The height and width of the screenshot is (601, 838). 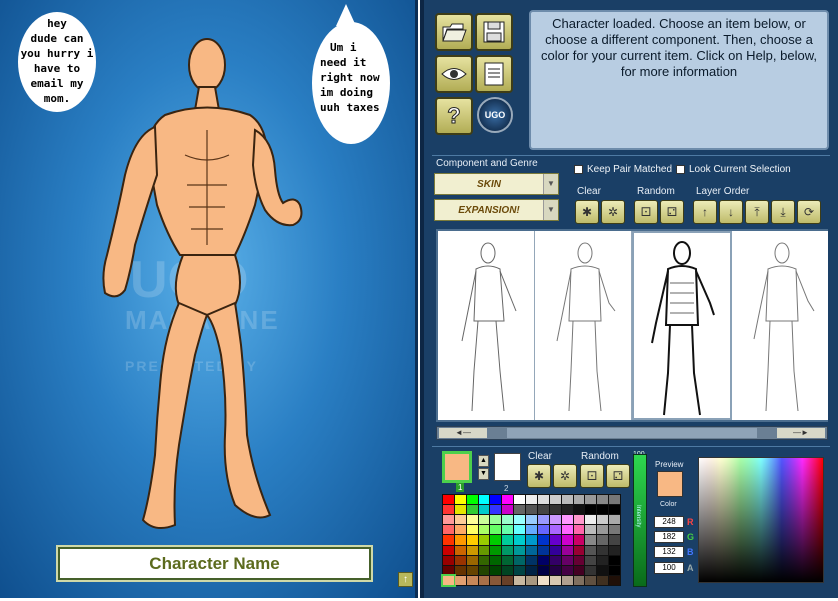 I want to click on color-random-all-button: ⚁, so click(x=618, y=476).